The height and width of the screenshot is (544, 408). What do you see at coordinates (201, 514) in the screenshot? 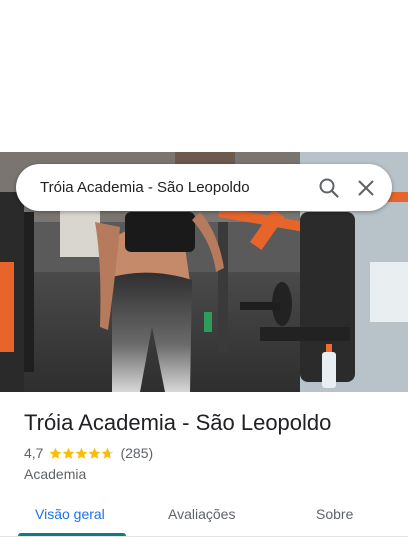
I see `tab-reviews: Avaliações` at bounding box center [201, 514].